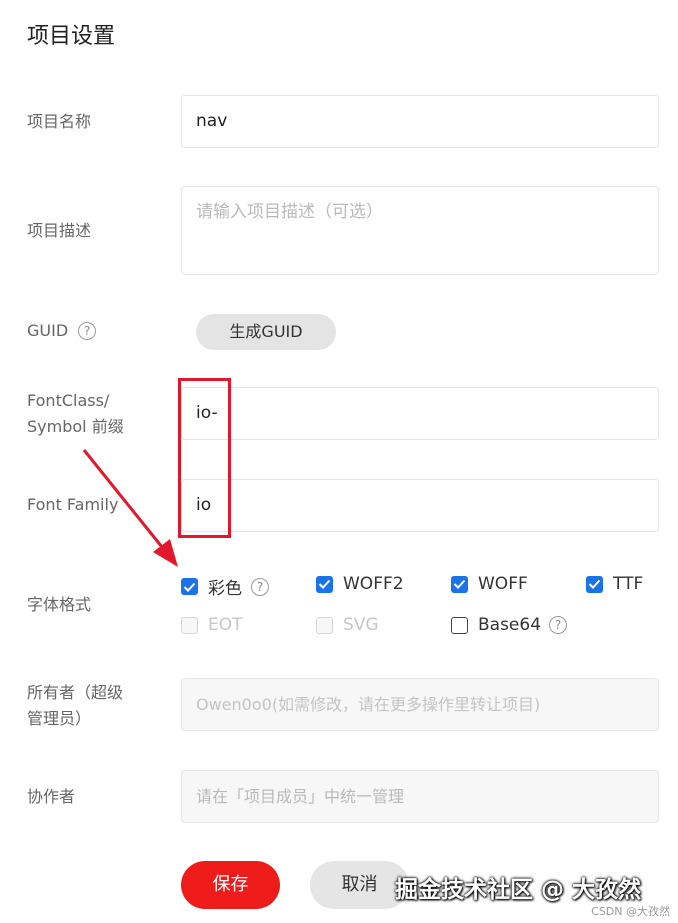 This screenshot has height=923, width=678. What do you see at coordinates (260, 586) in the screenshot?
I see `color-help-icon: ?` at bounding box center [260, 586].